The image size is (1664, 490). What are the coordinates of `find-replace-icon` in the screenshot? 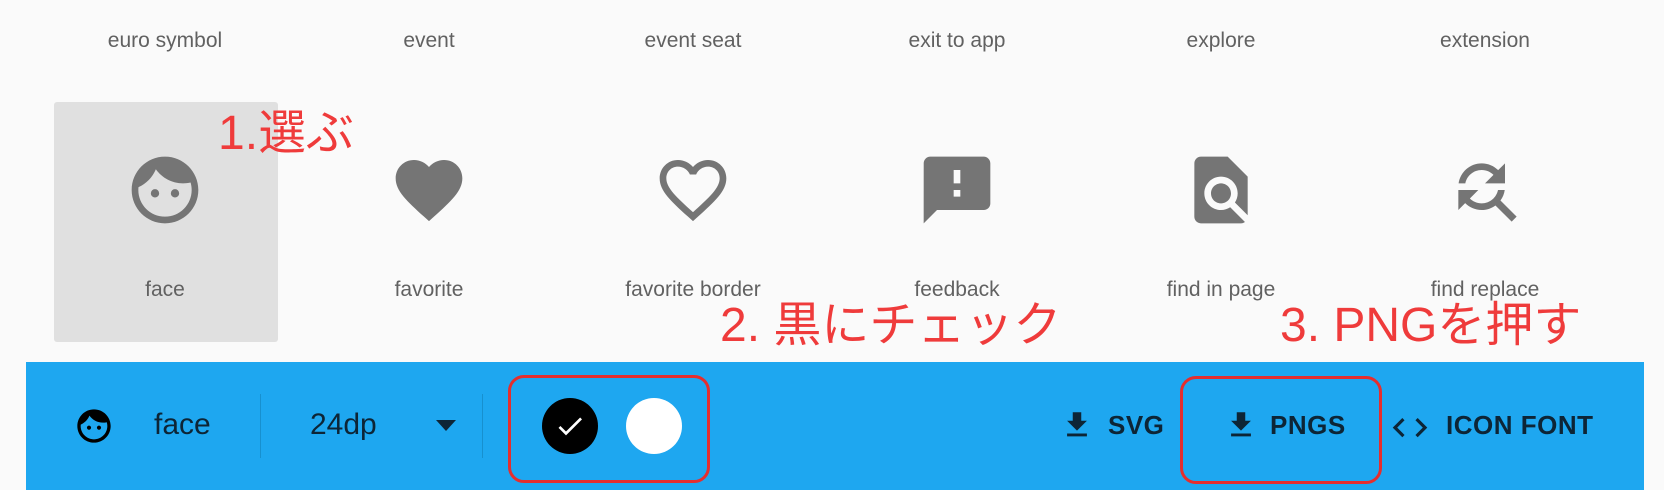 It's located at (1485, 190).